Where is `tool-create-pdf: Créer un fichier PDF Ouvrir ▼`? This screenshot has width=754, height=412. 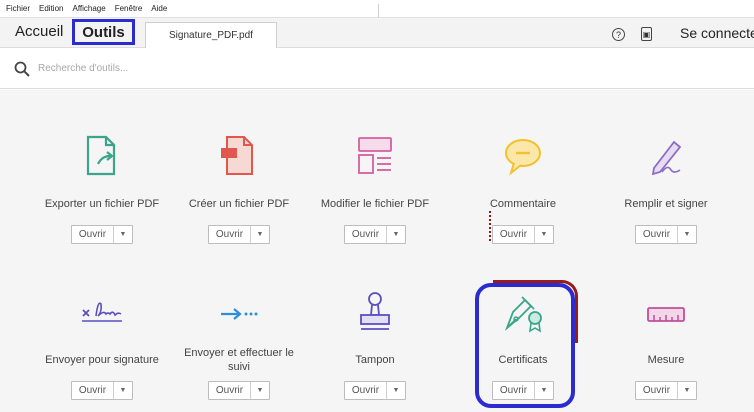 tool-create-pdf: Créer un fichier PDF Ouvrir ▼ is located at coordinates (239, 189).